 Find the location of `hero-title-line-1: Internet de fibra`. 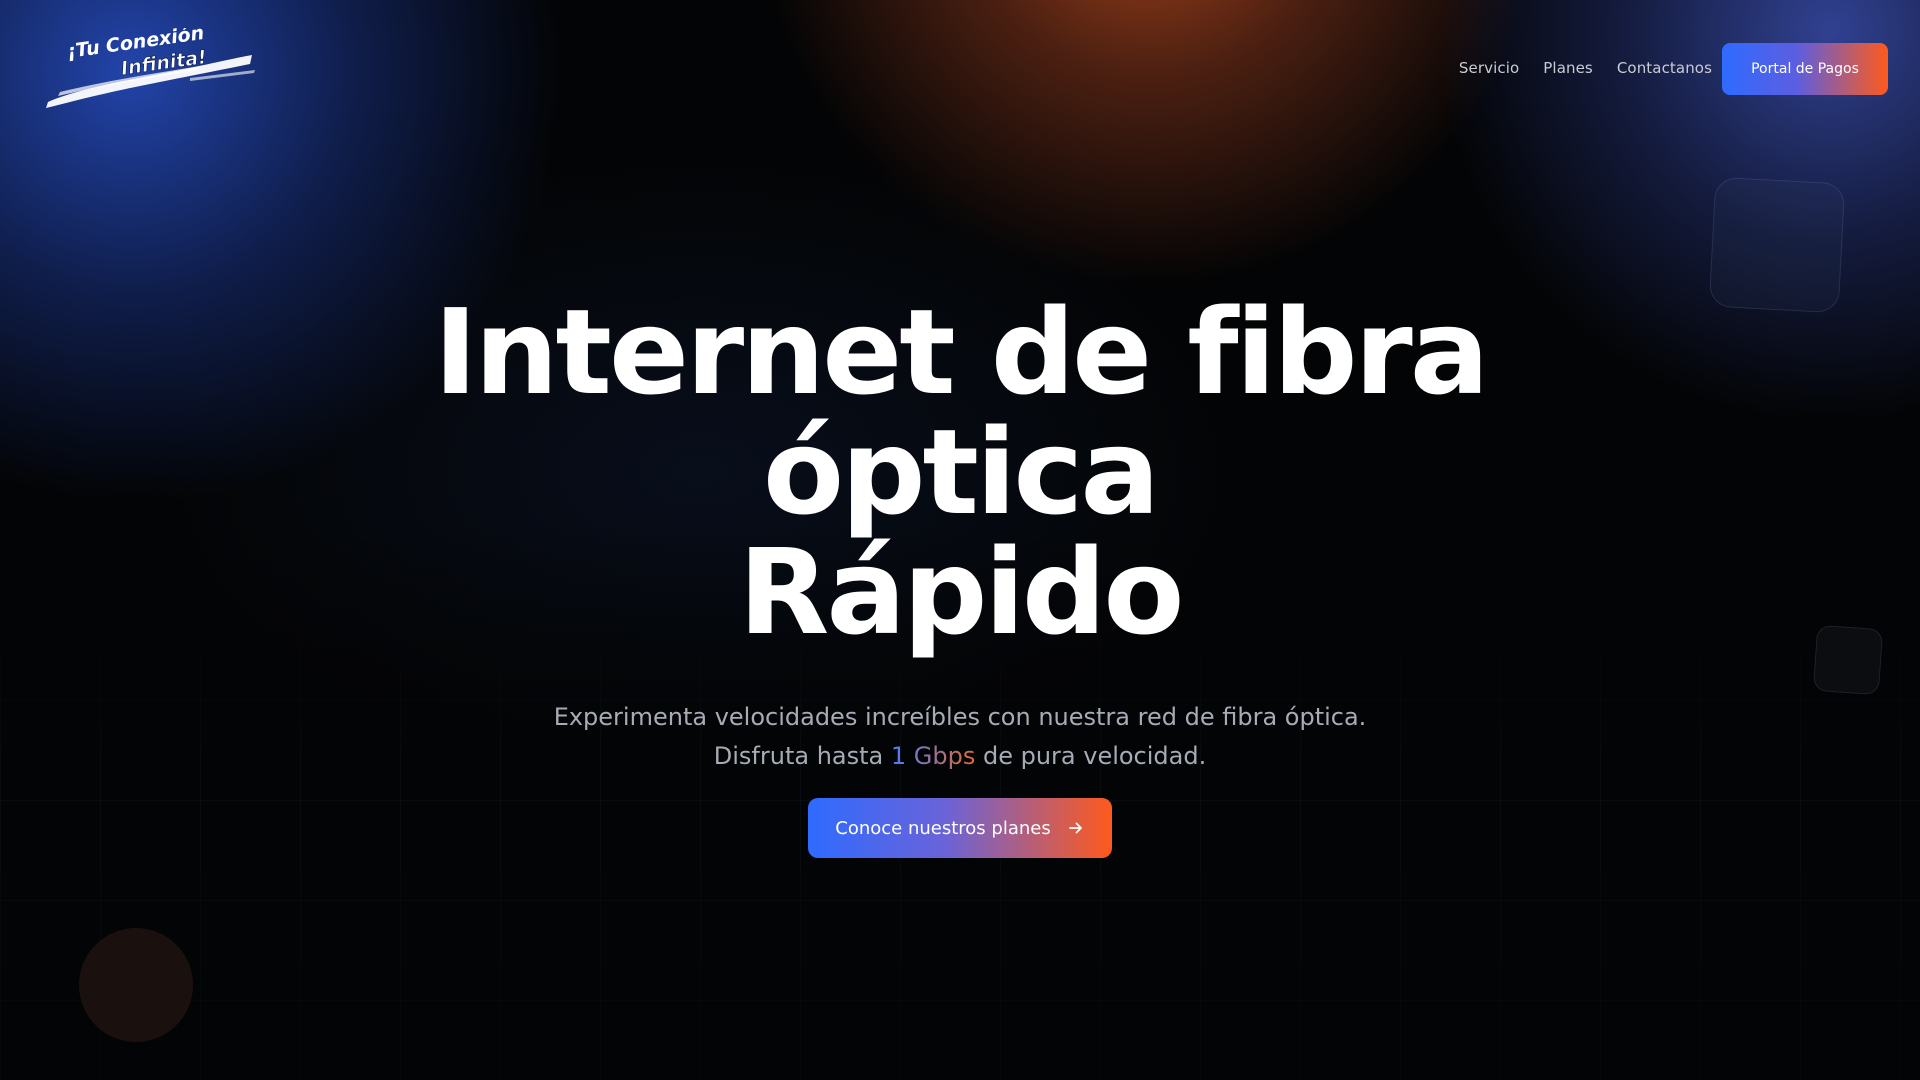

hero-title-line-1: Internet de fibra is located at coordinates (961, 352).